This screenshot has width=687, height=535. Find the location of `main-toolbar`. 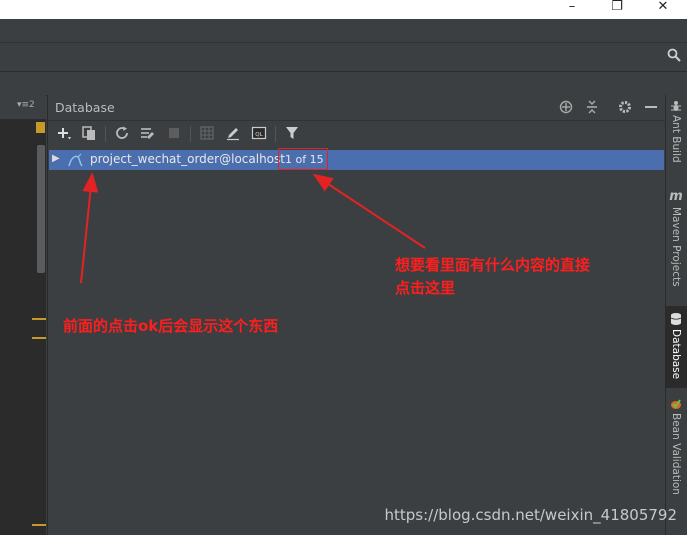

main-toolbar is located at coordinates (343, 57).